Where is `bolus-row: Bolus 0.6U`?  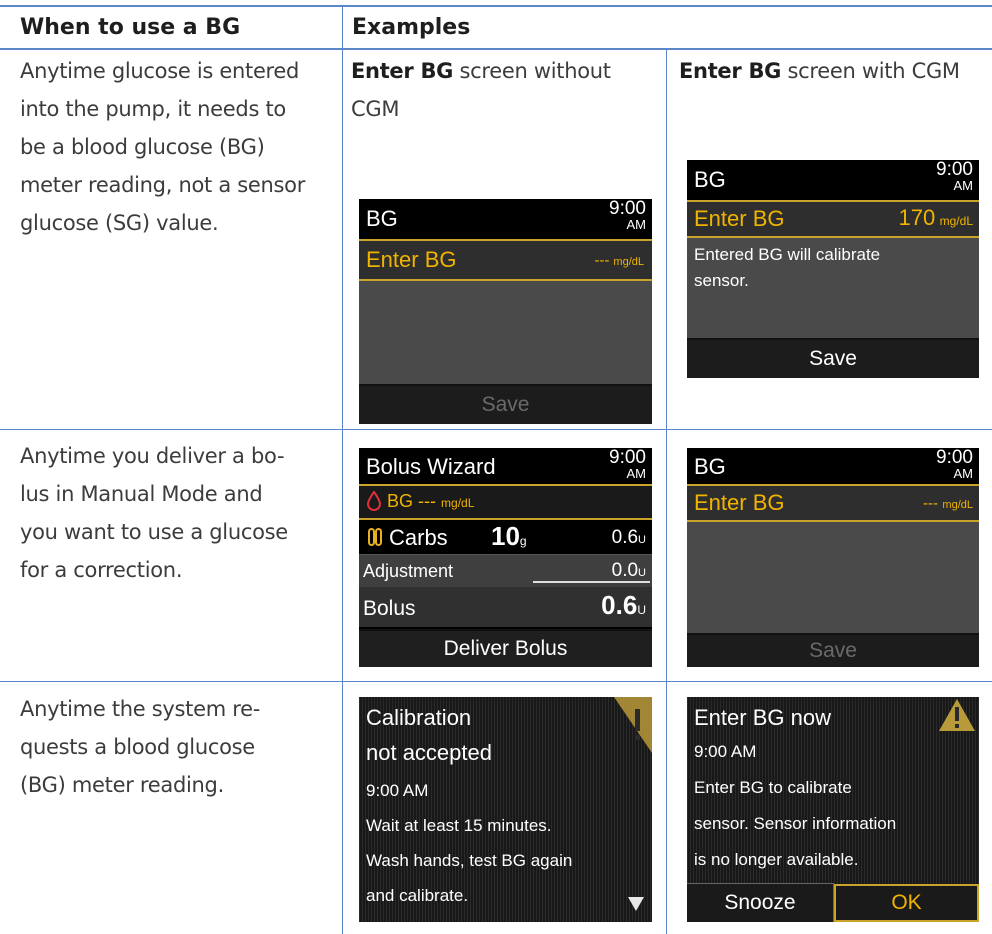
bolus-row: Bolus 0.6U is located at coordinates (505, 607).